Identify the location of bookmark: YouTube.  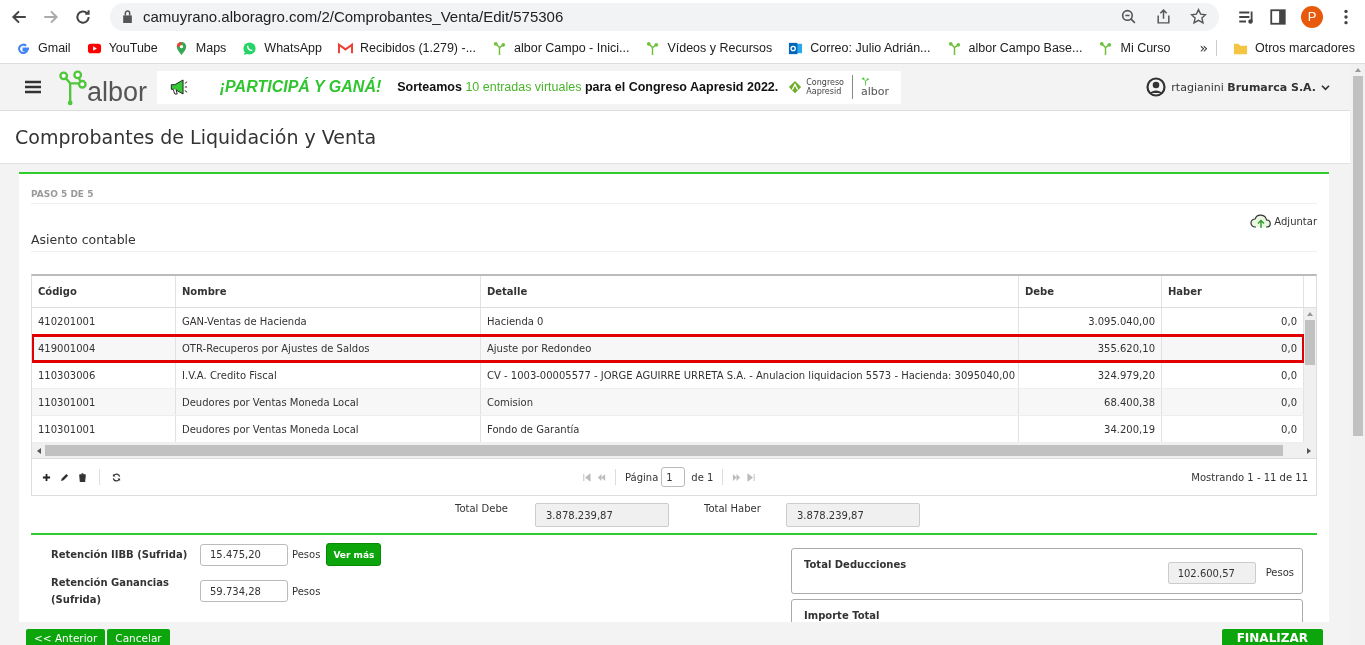
(122, 48).